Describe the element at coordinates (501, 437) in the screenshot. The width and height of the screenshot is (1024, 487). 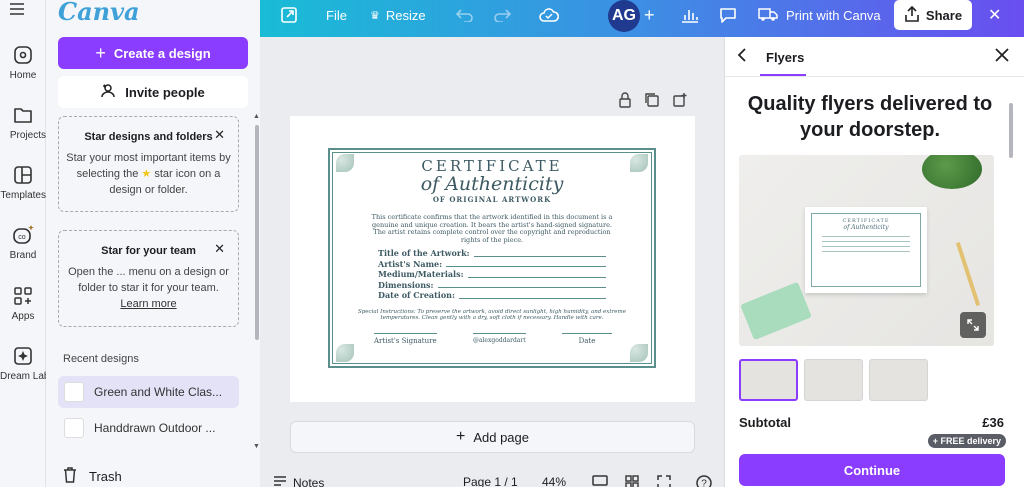
I see `add-page-label: Add page` at that location.